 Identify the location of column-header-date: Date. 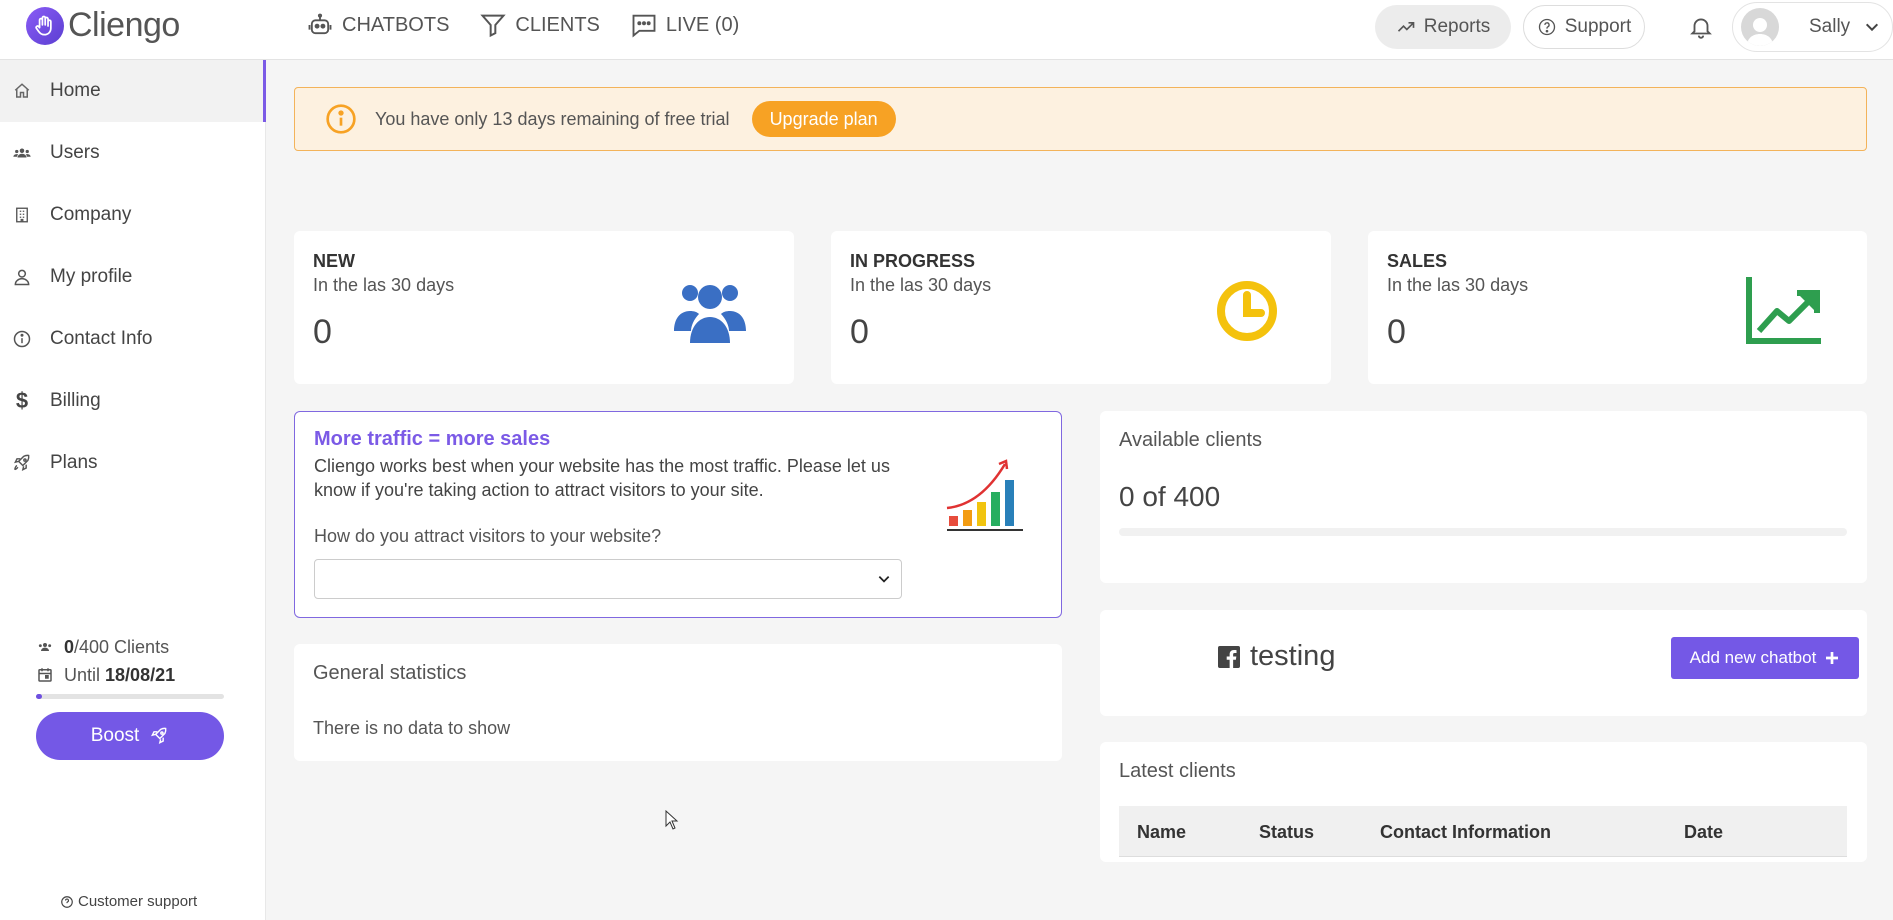
(1703, 832).